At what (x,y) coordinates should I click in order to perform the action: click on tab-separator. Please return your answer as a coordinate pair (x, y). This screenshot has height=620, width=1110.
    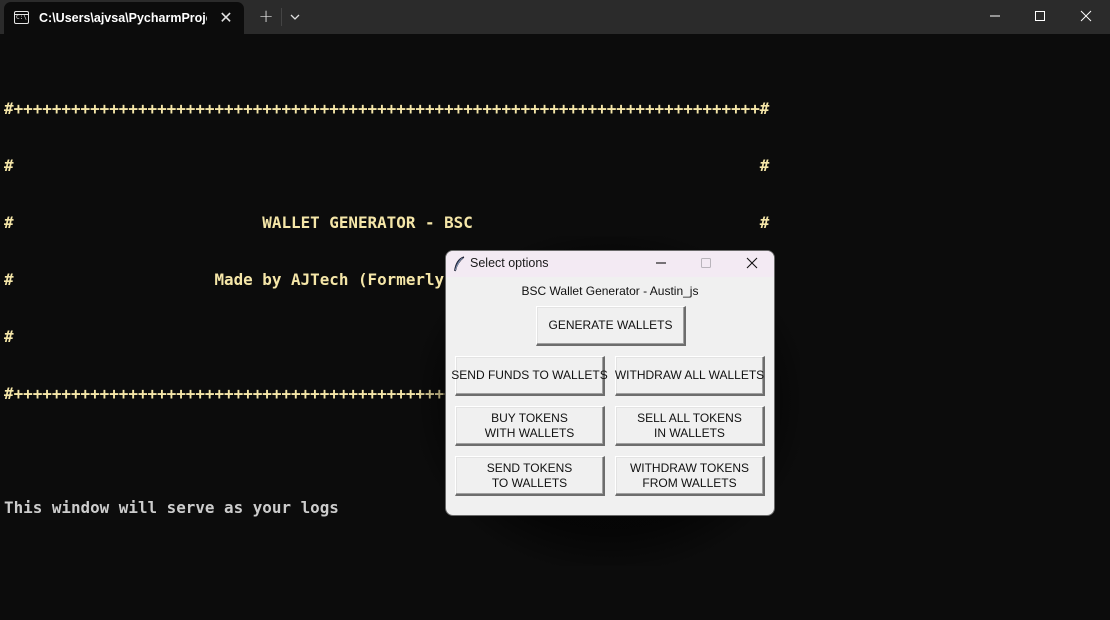
    Looking at the image, I should click on (281, 17).